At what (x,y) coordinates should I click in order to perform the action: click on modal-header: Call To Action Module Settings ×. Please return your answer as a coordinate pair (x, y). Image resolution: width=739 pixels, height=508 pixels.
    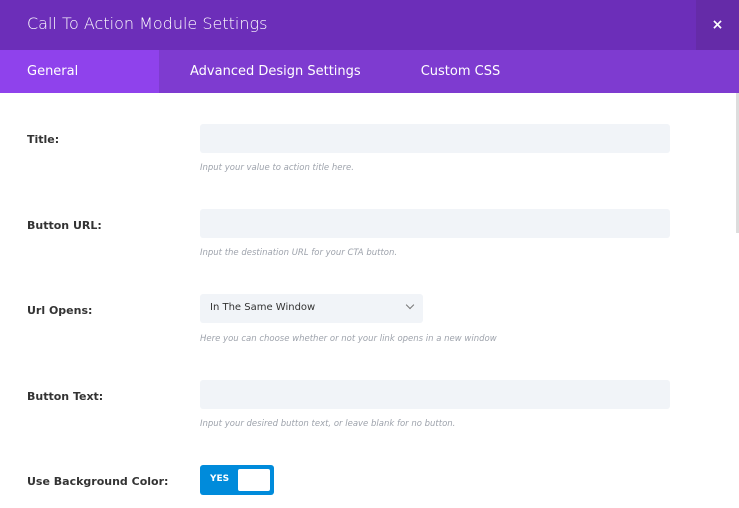
    Looking at the image, I should click on (369, 25).